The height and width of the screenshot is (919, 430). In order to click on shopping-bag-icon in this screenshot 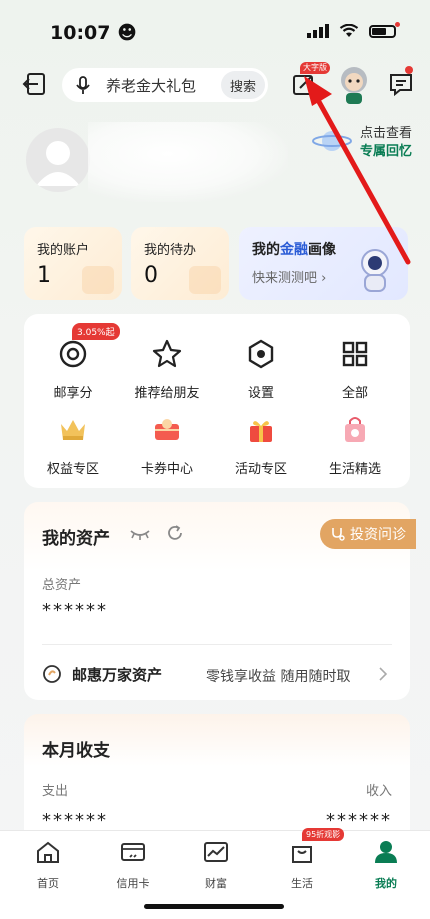, I will do `click(355, 429)`.